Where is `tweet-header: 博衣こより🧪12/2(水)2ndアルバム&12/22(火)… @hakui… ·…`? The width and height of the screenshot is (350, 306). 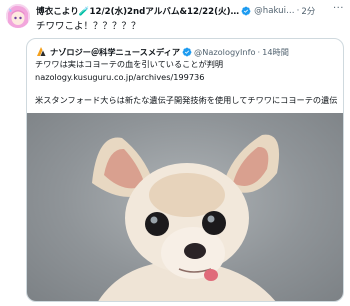 tweet-header: 博衣こより🧪12/2(水)2ndアルバム&12/22(火)… @hakui… ·… is located at coordinates (191, 10).